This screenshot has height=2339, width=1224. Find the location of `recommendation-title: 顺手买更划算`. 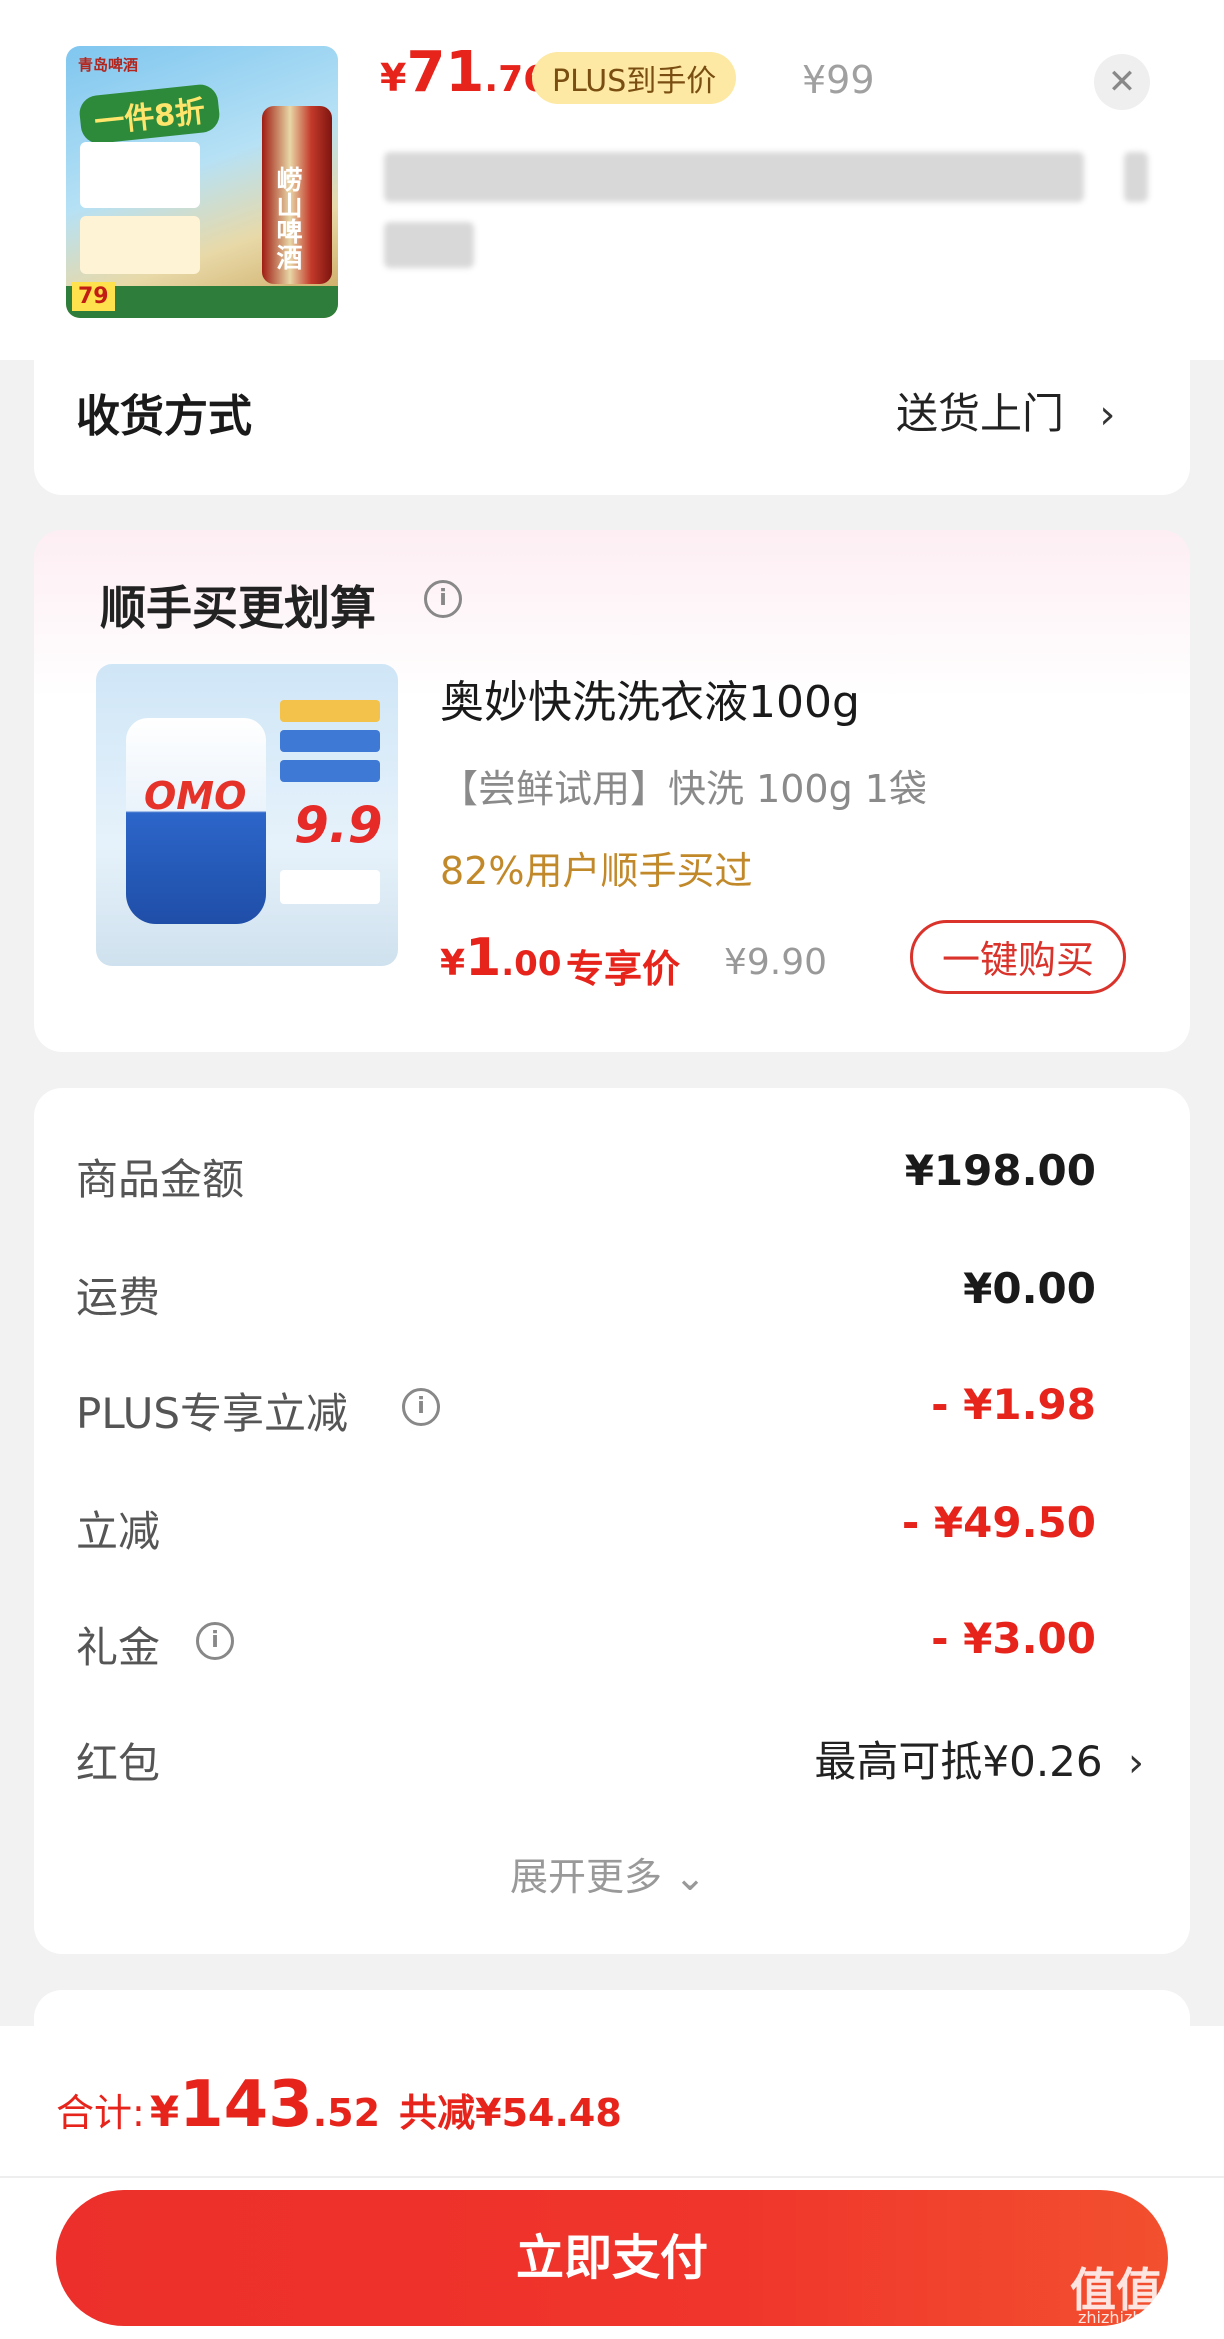

recommendation-title: 顺手买更划算 is located at coordinates (238, 608).